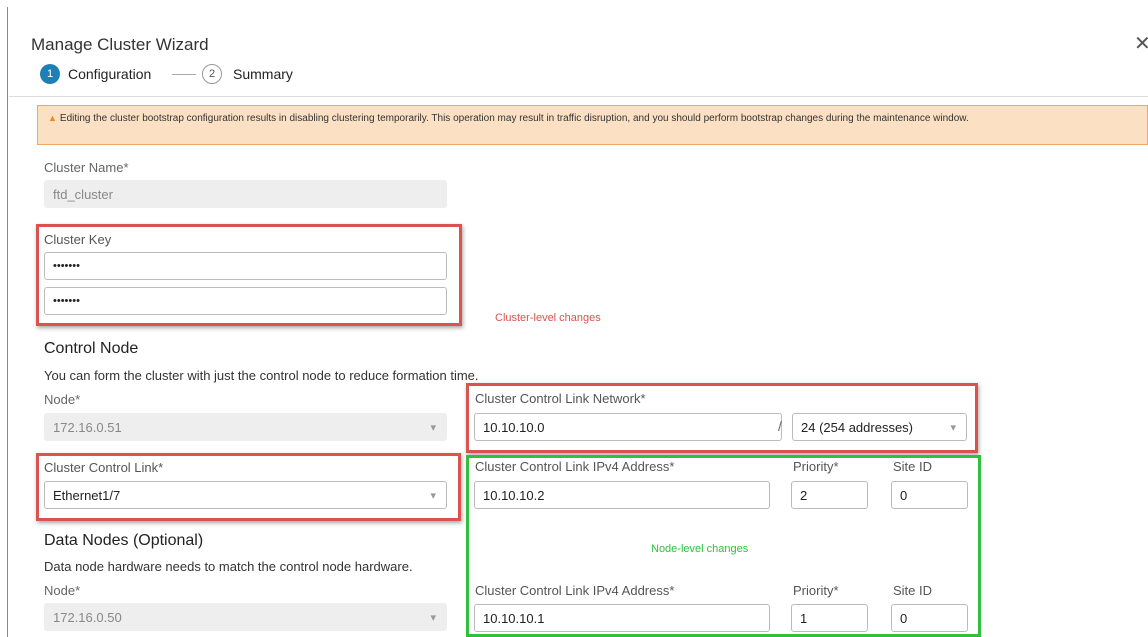 The height and width of the screenshot is (637, 1148). I want to click on data-node-value: 172.16.0.50, so click(87, 617).